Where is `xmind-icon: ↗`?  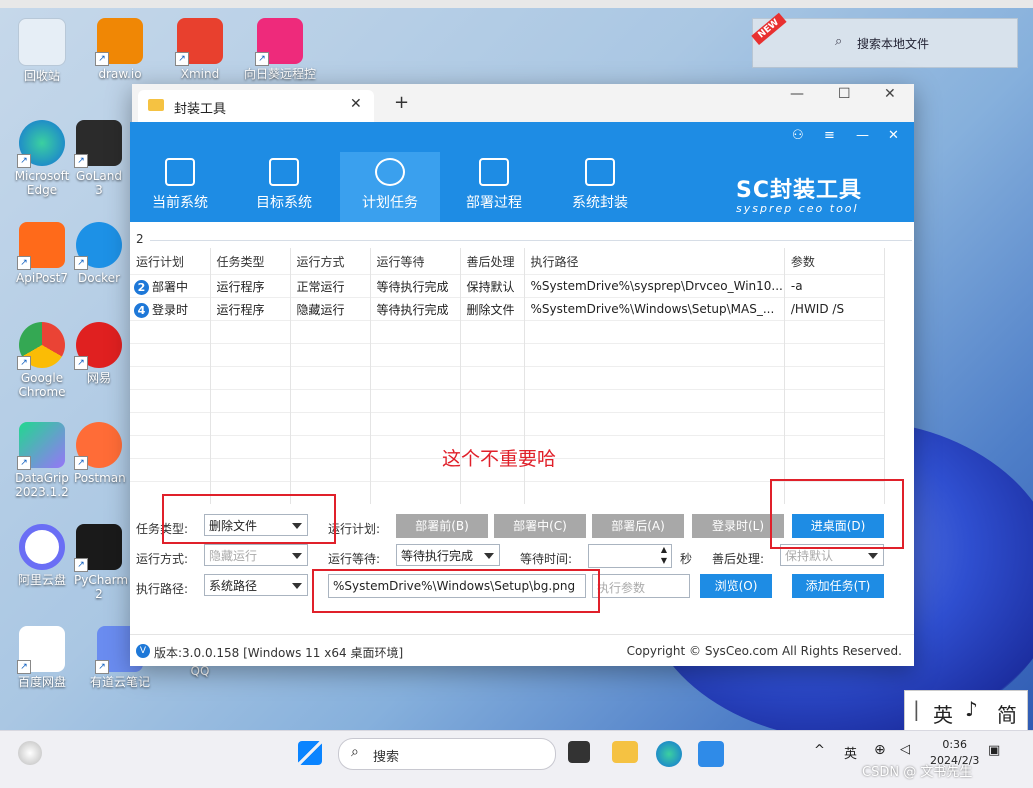 xmind-icon: ↗ is located at coordinates (199, 42).